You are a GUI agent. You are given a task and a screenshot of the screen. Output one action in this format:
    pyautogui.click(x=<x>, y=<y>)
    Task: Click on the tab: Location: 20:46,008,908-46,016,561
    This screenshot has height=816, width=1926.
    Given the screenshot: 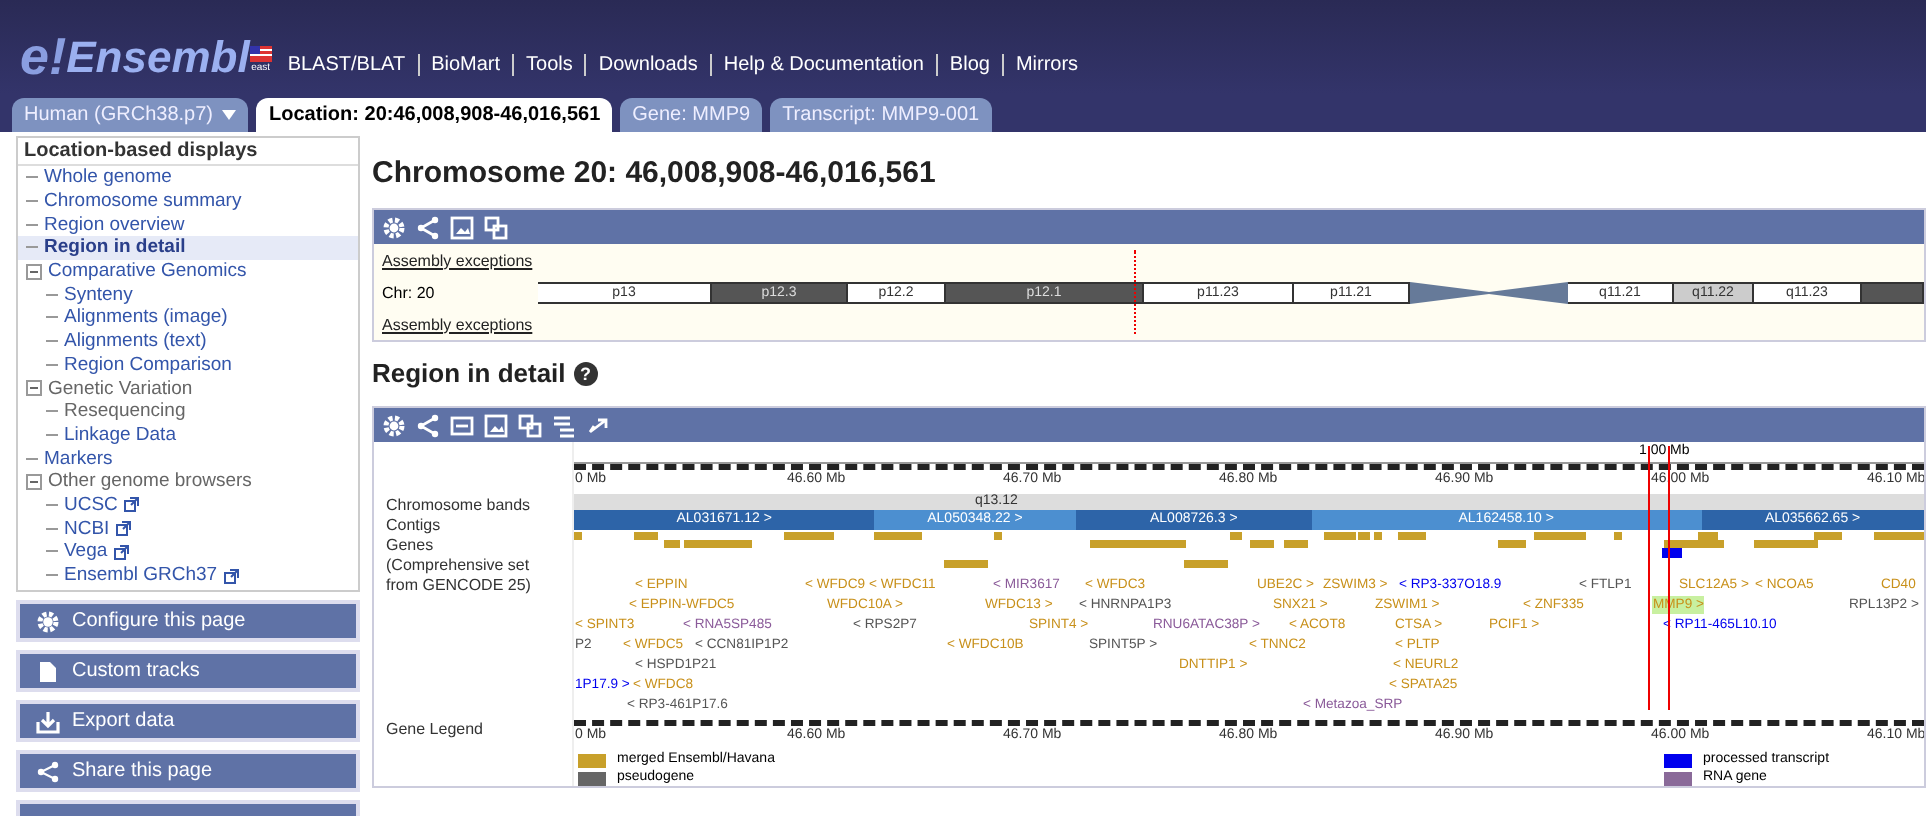 What is the action you would take?
    pyautogui.click(x=434, y=115)
    